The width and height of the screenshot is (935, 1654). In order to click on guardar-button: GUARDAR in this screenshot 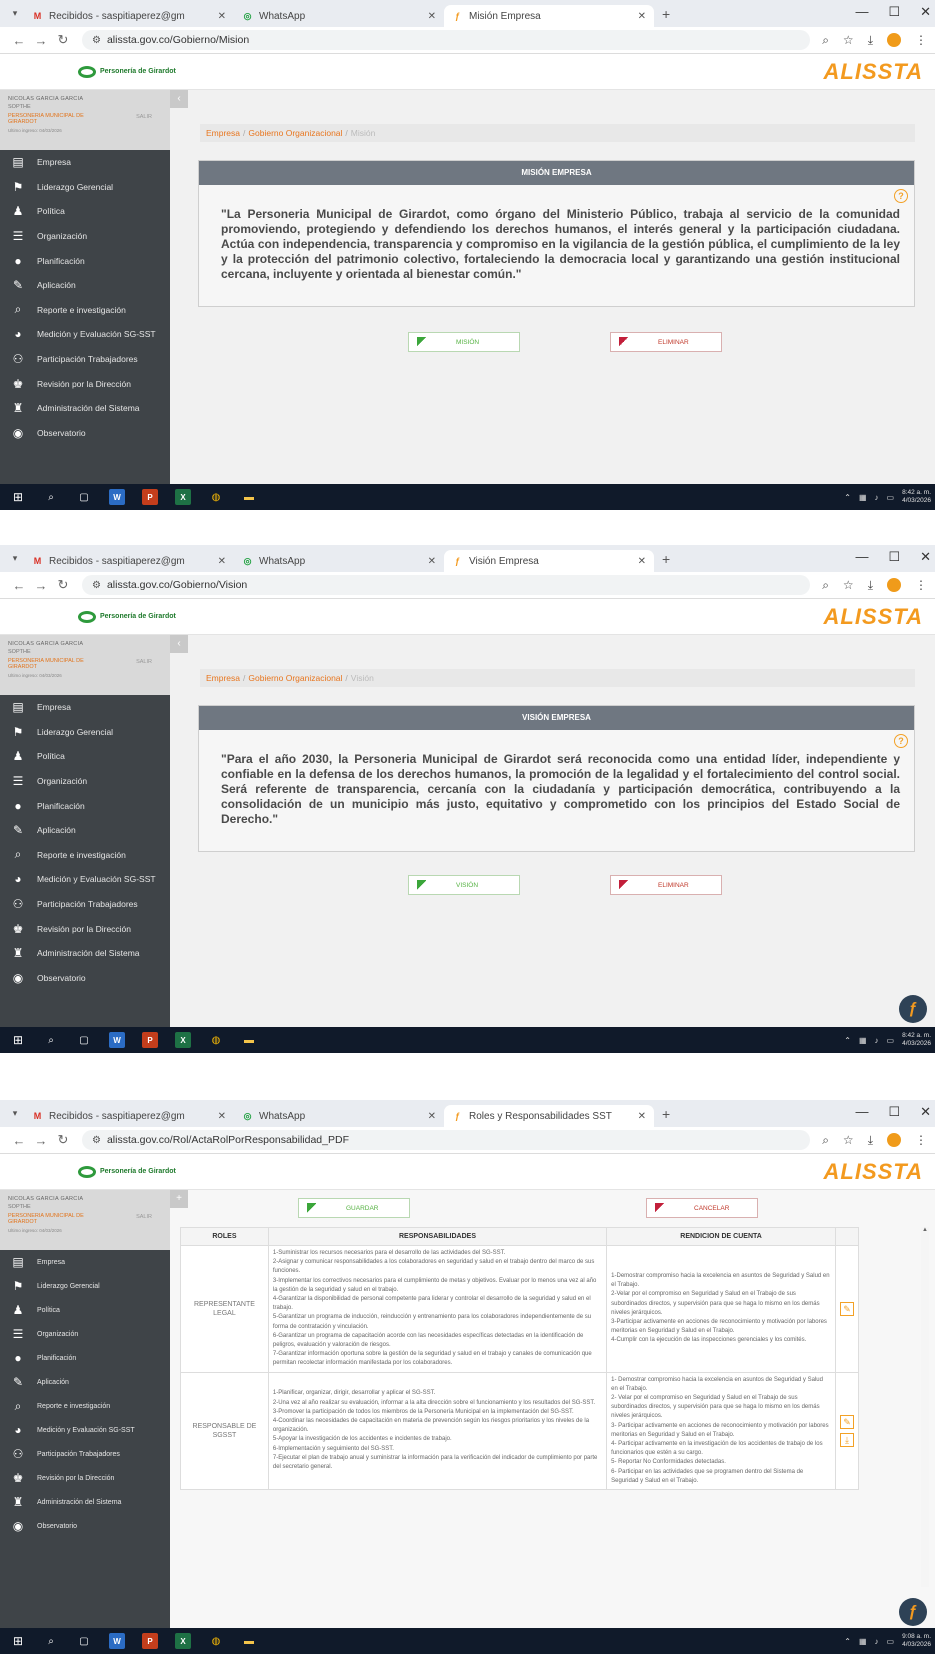, I will do `click(354, 1208)`.